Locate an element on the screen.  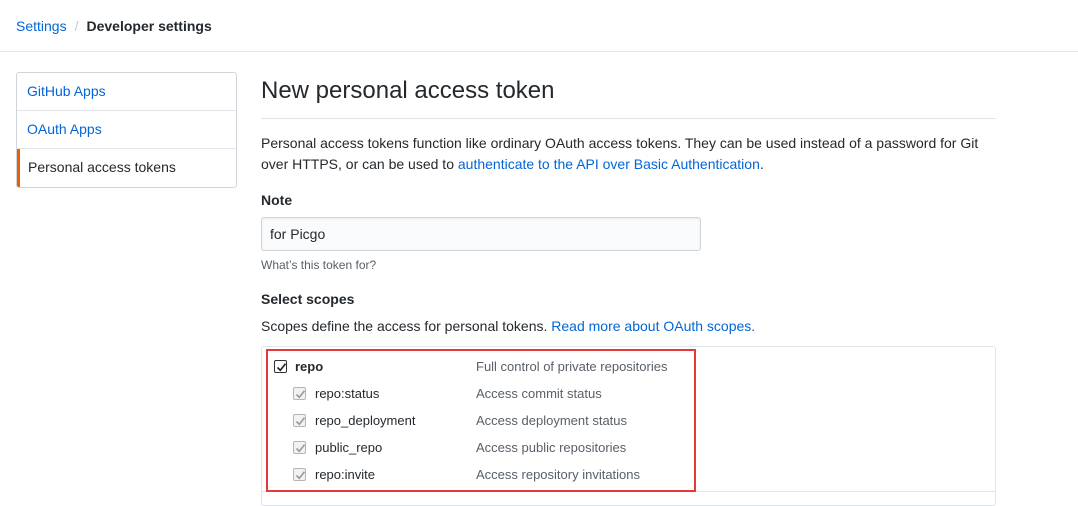
sidebar-item-oauth-apps: OAuth Apps is located at coordinates (126, 130).